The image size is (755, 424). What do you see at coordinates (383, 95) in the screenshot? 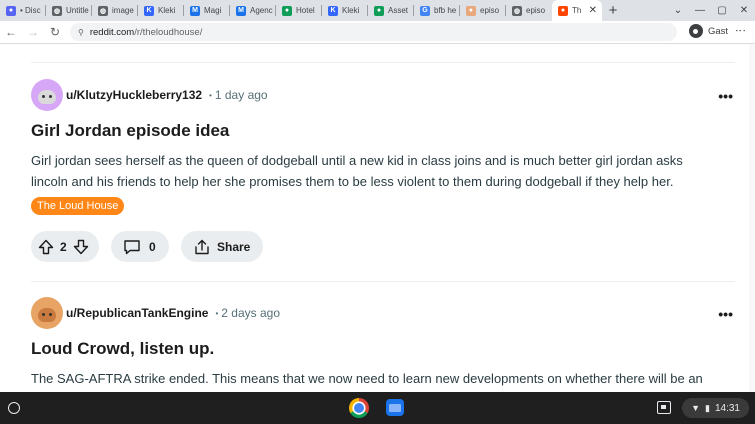
I see `post-header: u/KlutzyHuckleberry132 • 1 day ago •••` at bounding box center [383, 95].